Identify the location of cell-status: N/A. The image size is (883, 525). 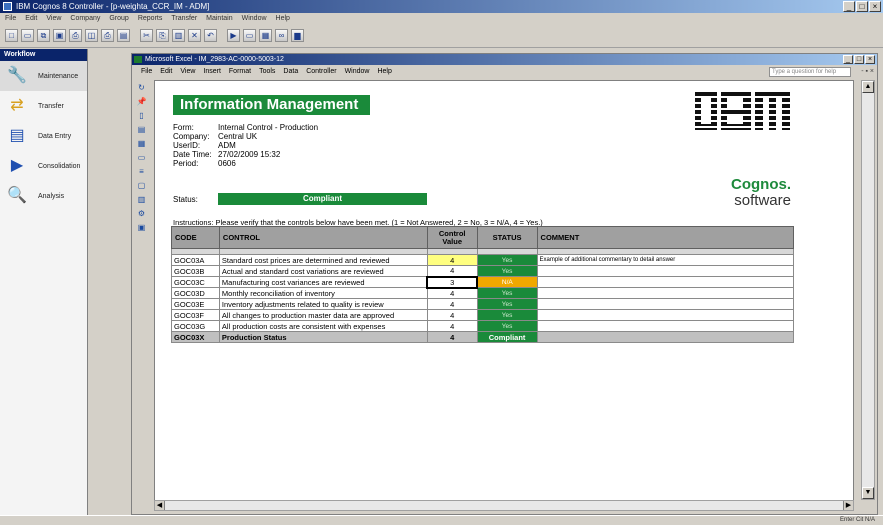
(507, 282).